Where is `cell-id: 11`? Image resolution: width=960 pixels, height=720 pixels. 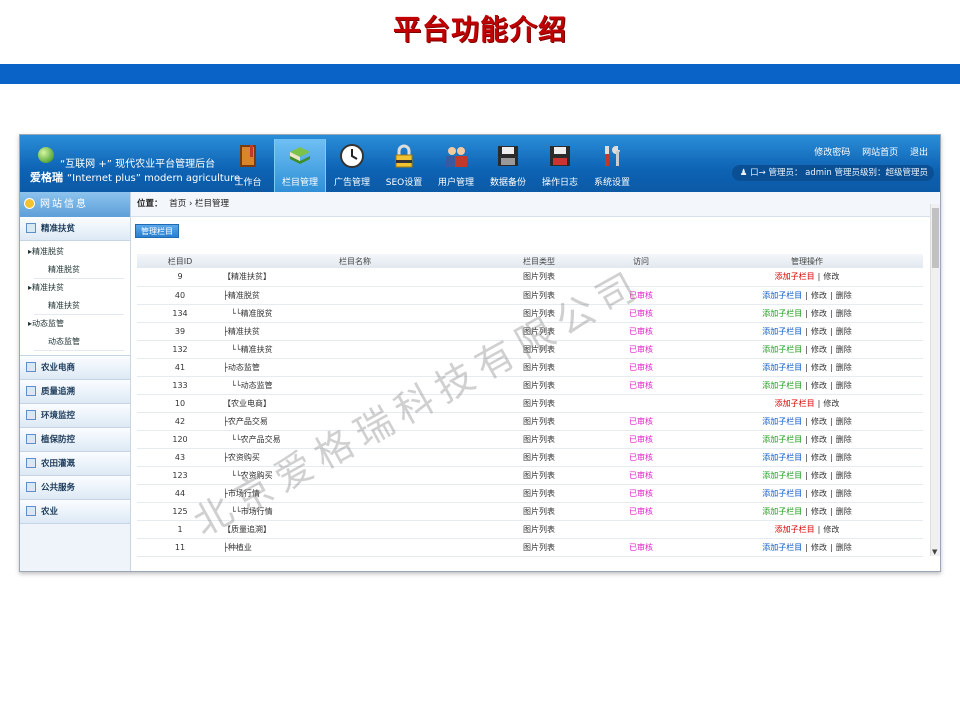
cell-id: 11 is located at coordinates (180, 547).